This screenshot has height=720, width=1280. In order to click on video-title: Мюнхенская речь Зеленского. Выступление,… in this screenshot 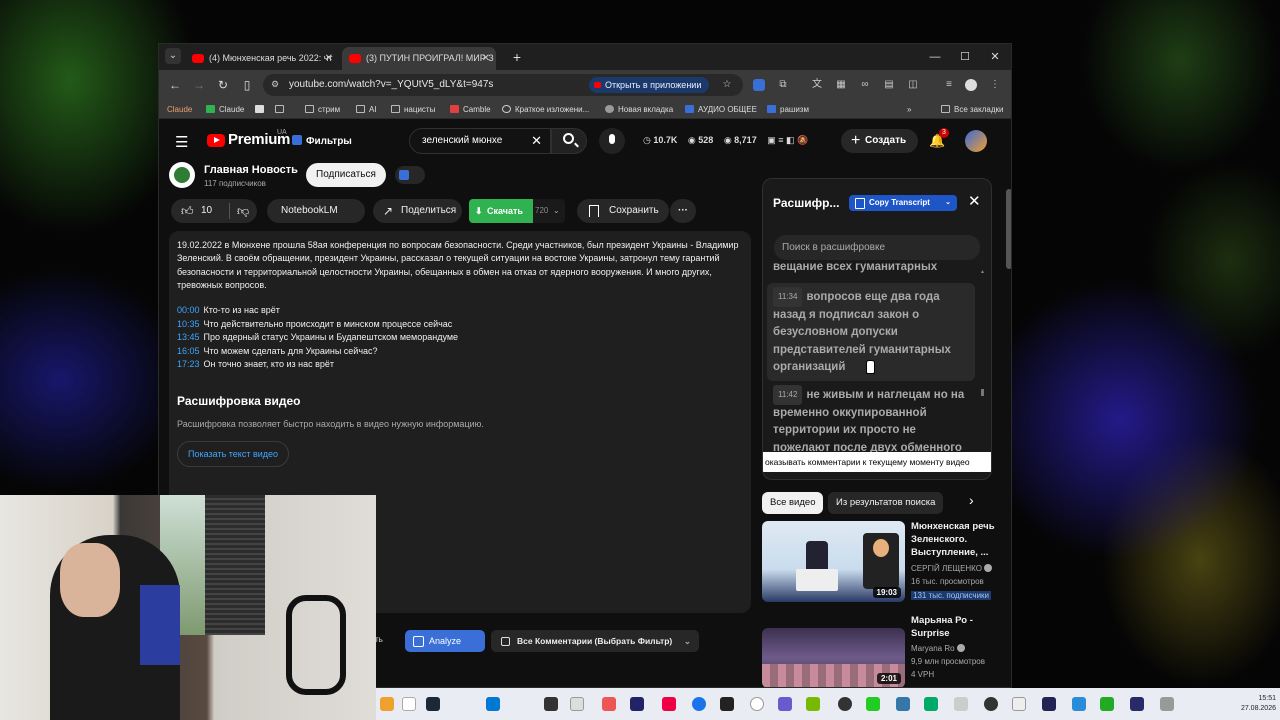, I will do `click(954, 539)`.